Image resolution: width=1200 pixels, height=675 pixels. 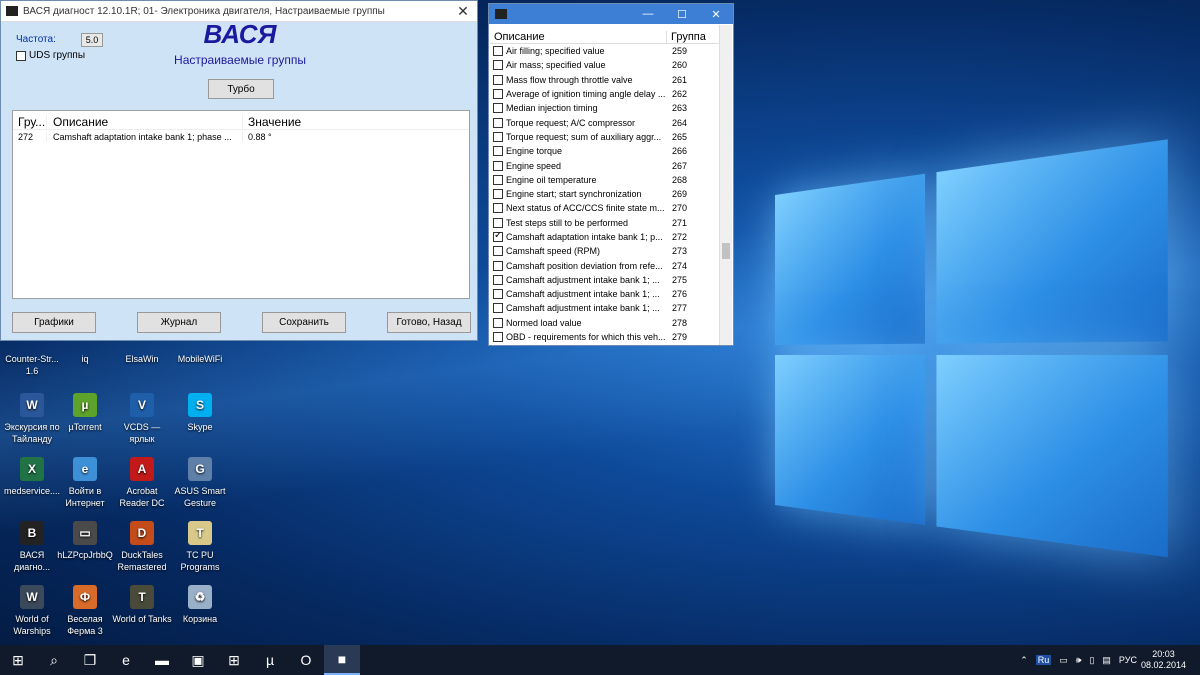 I want to click on desktop-icon: ♻ Корзина, so click(x=200, y=605).